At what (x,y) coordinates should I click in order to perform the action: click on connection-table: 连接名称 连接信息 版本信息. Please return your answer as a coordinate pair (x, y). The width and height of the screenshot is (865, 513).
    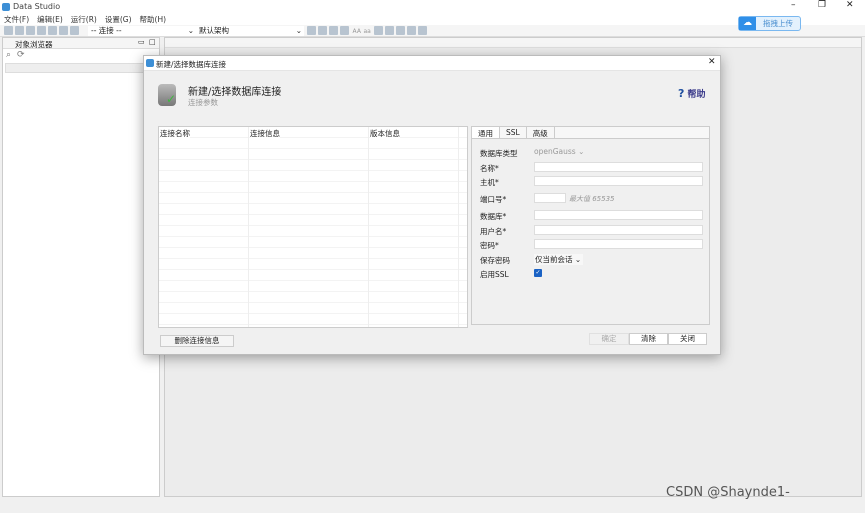
    Looking at the image, I should click on (313, 227).